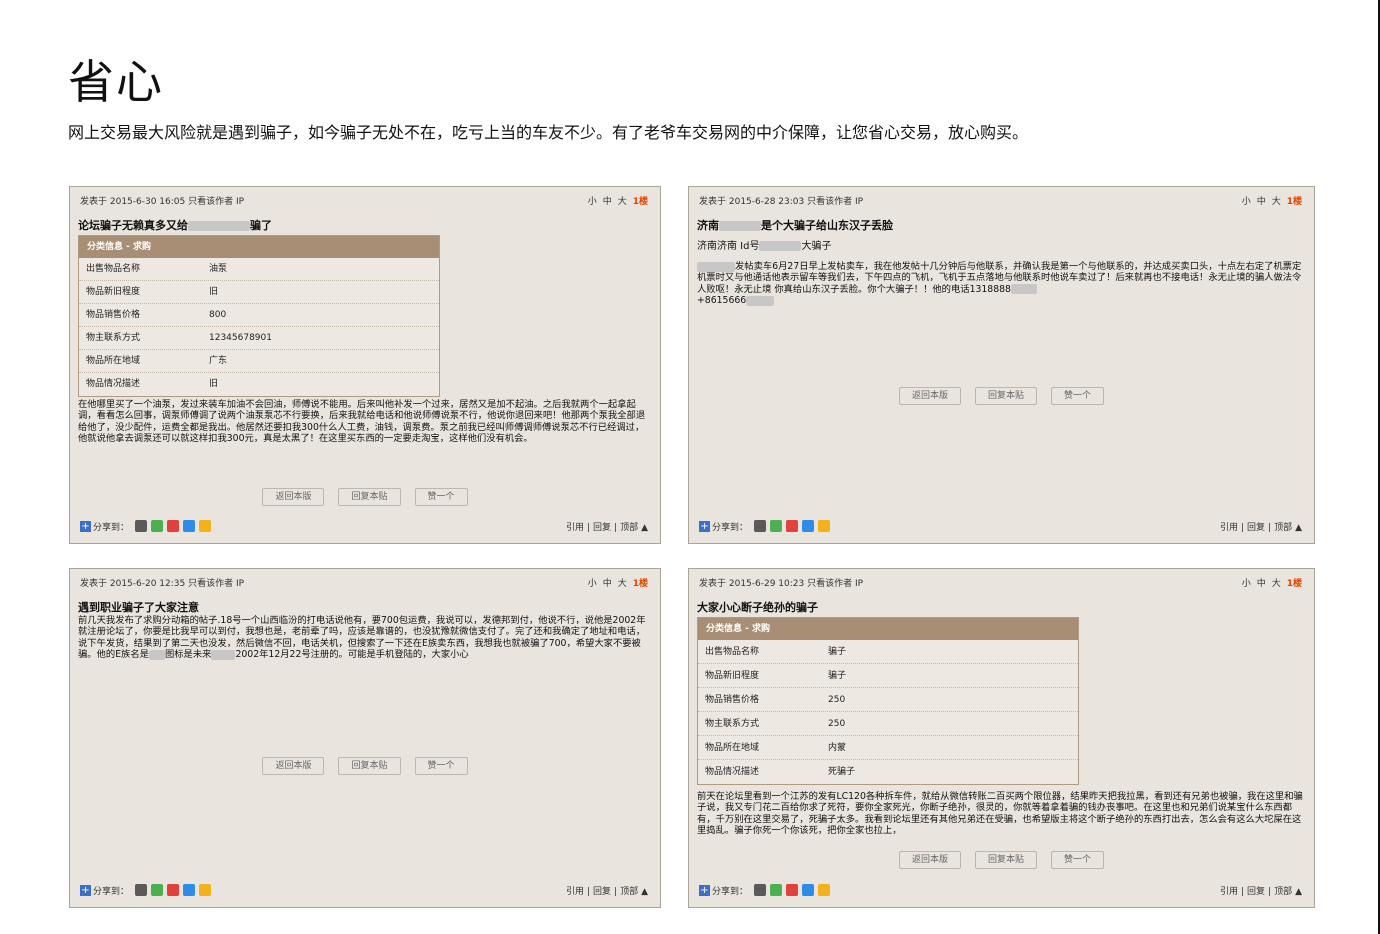  Describe the element at coordinates (888, 772) in the screenshot. I see `table-row: 物品情况描述 死骗子` at that location.